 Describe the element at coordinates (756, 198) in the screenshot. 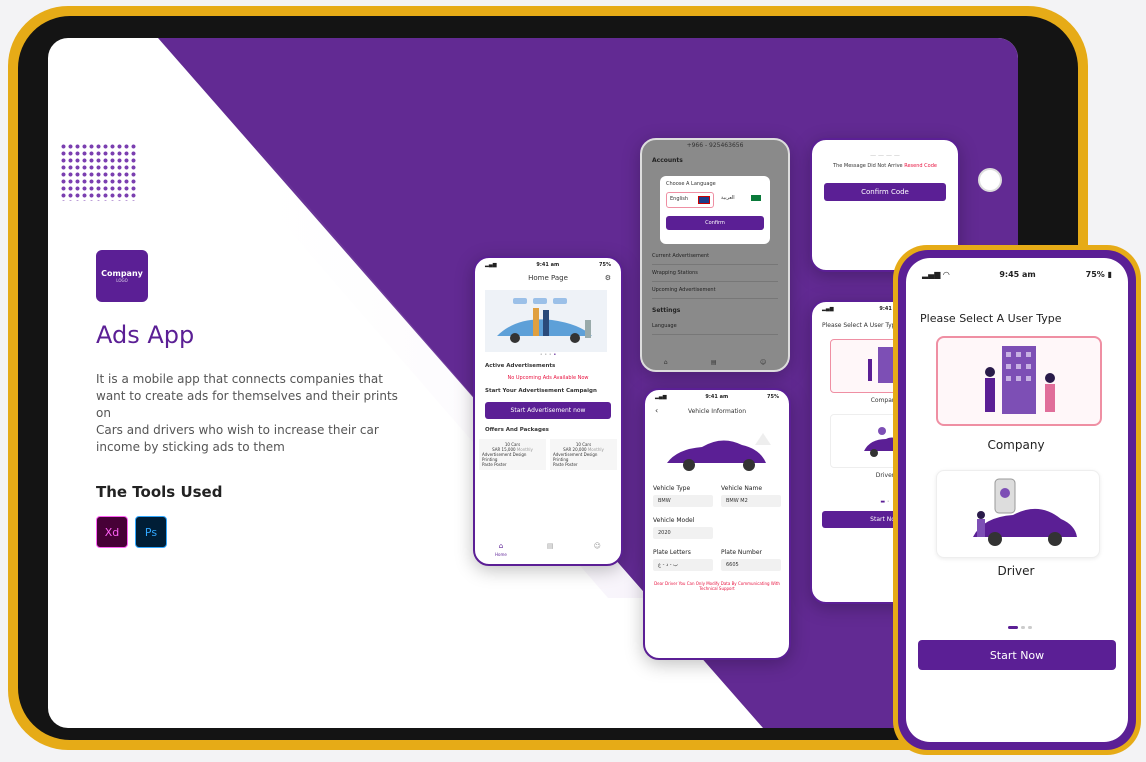

I see `saudi-flag-icon` at that location.